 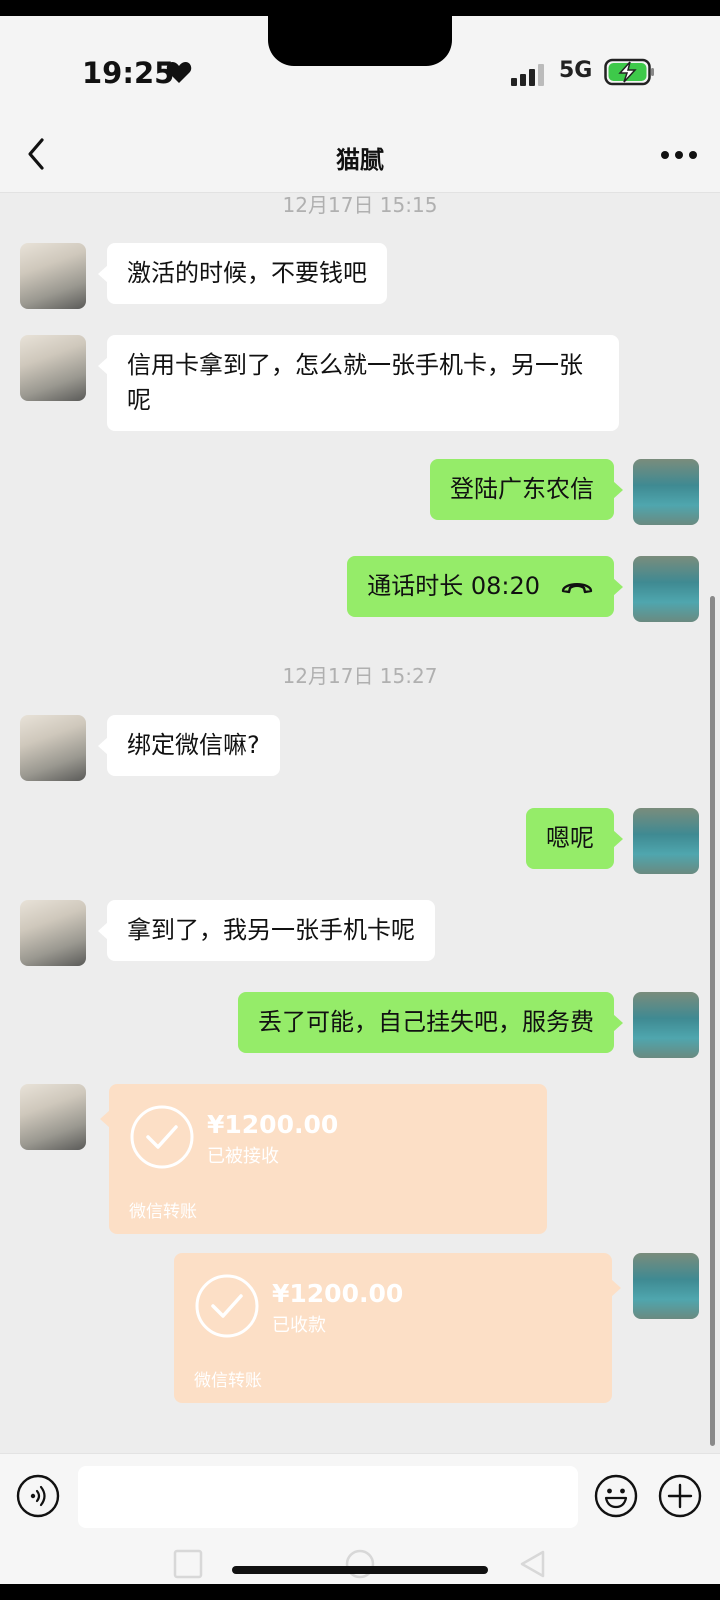 What do you see at coordinates (526, 489) in the screenshot?
I see `message-bubble: 登陆广东农信` at bounding box center [526, 489].